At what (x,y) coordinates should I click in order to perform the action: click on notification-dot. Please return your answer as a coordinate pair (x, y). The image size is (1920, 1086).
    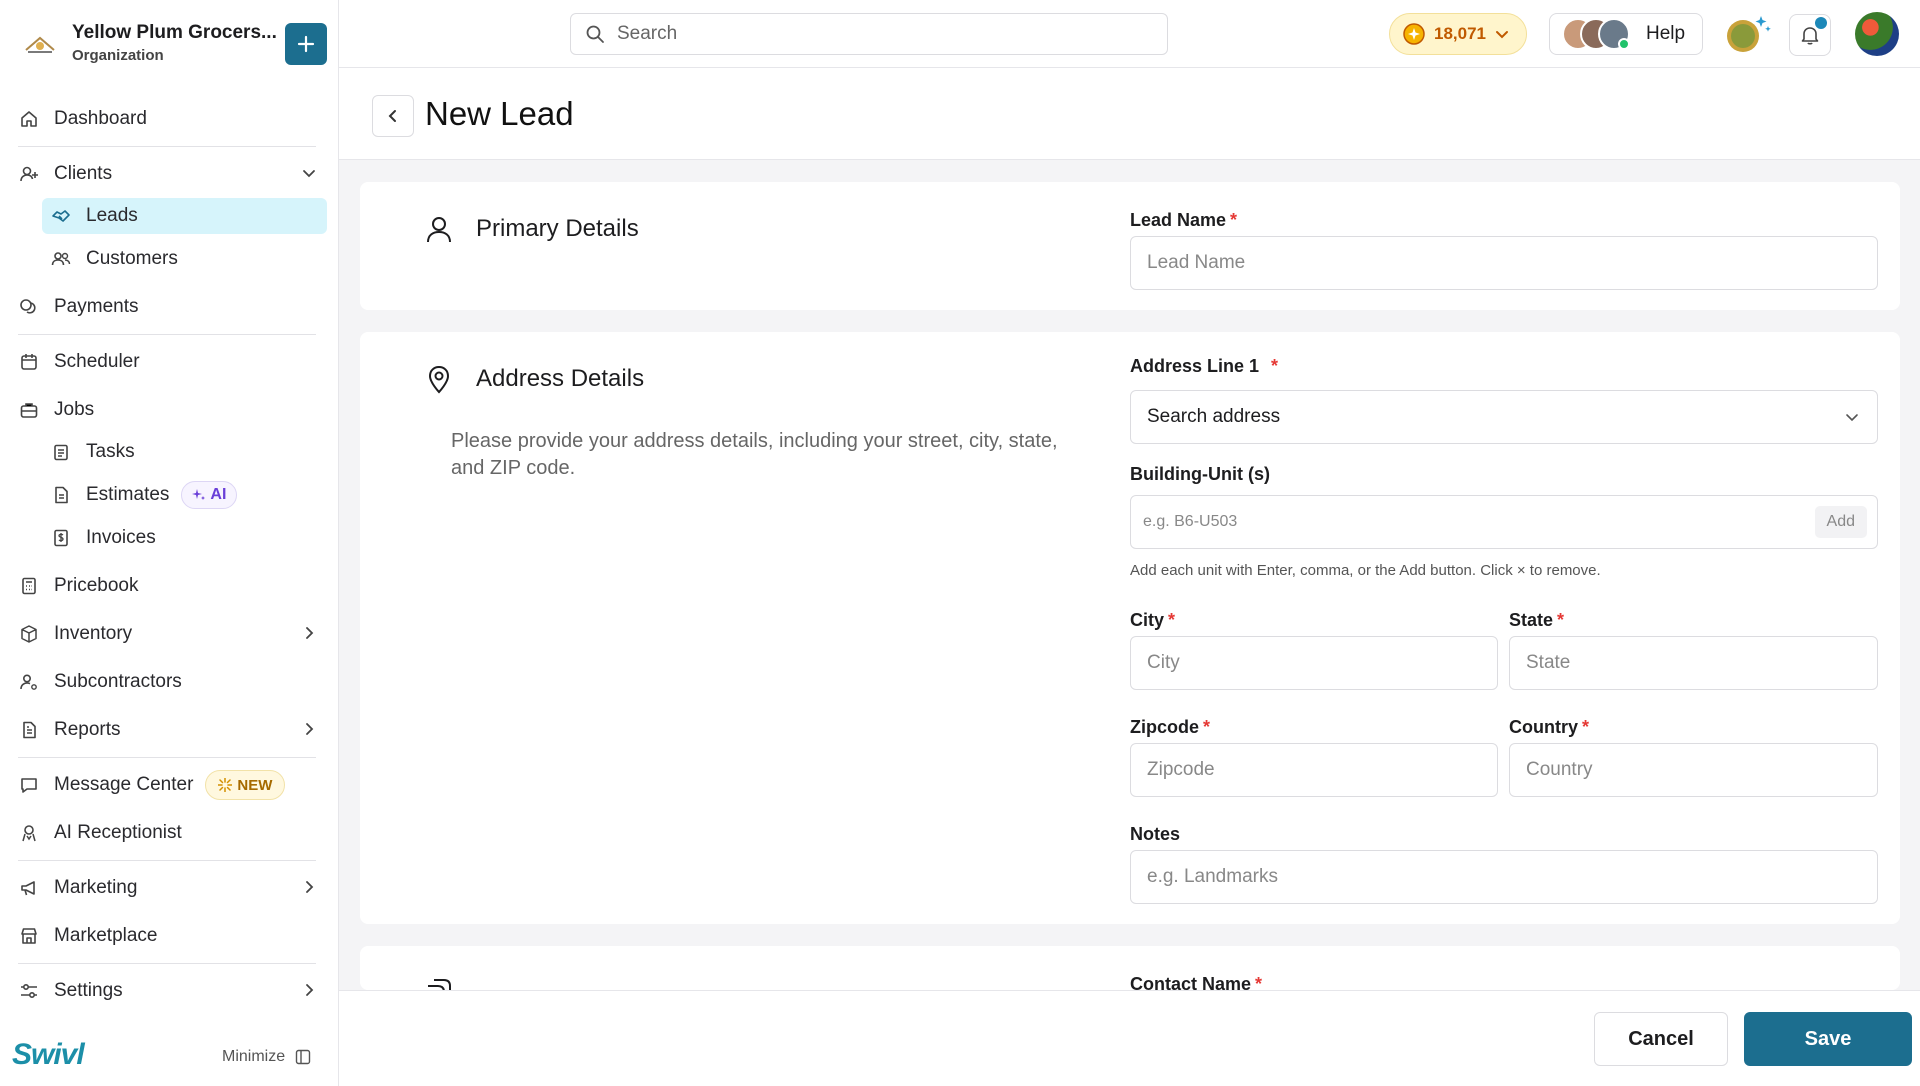
    Looking at the image, I should click on (1821, 23).